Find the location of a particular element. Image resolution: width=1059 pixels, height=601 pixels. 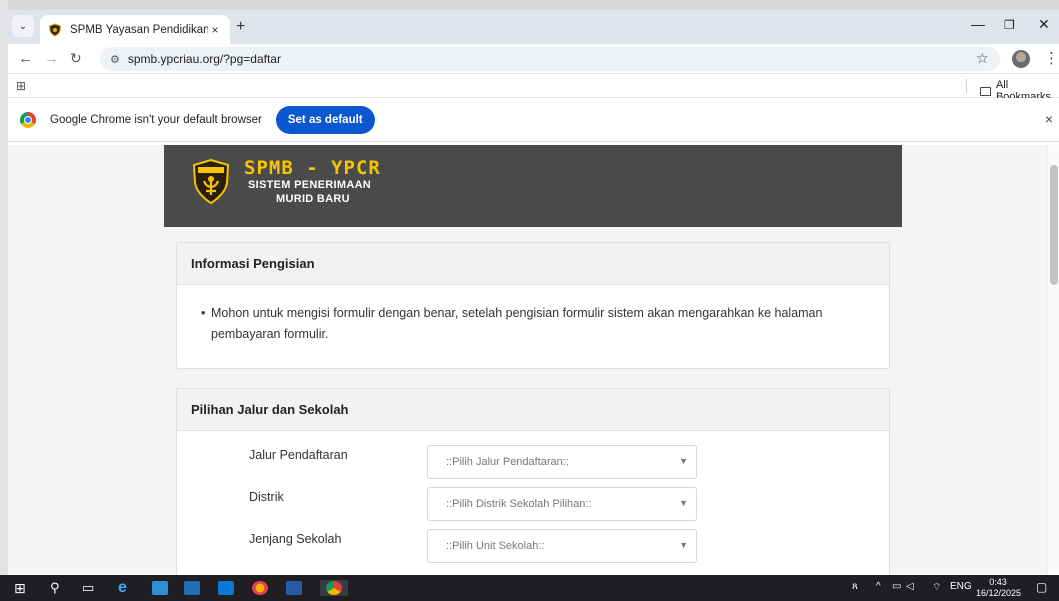

language-indicator: ENG is located at coordinates (961, 586).